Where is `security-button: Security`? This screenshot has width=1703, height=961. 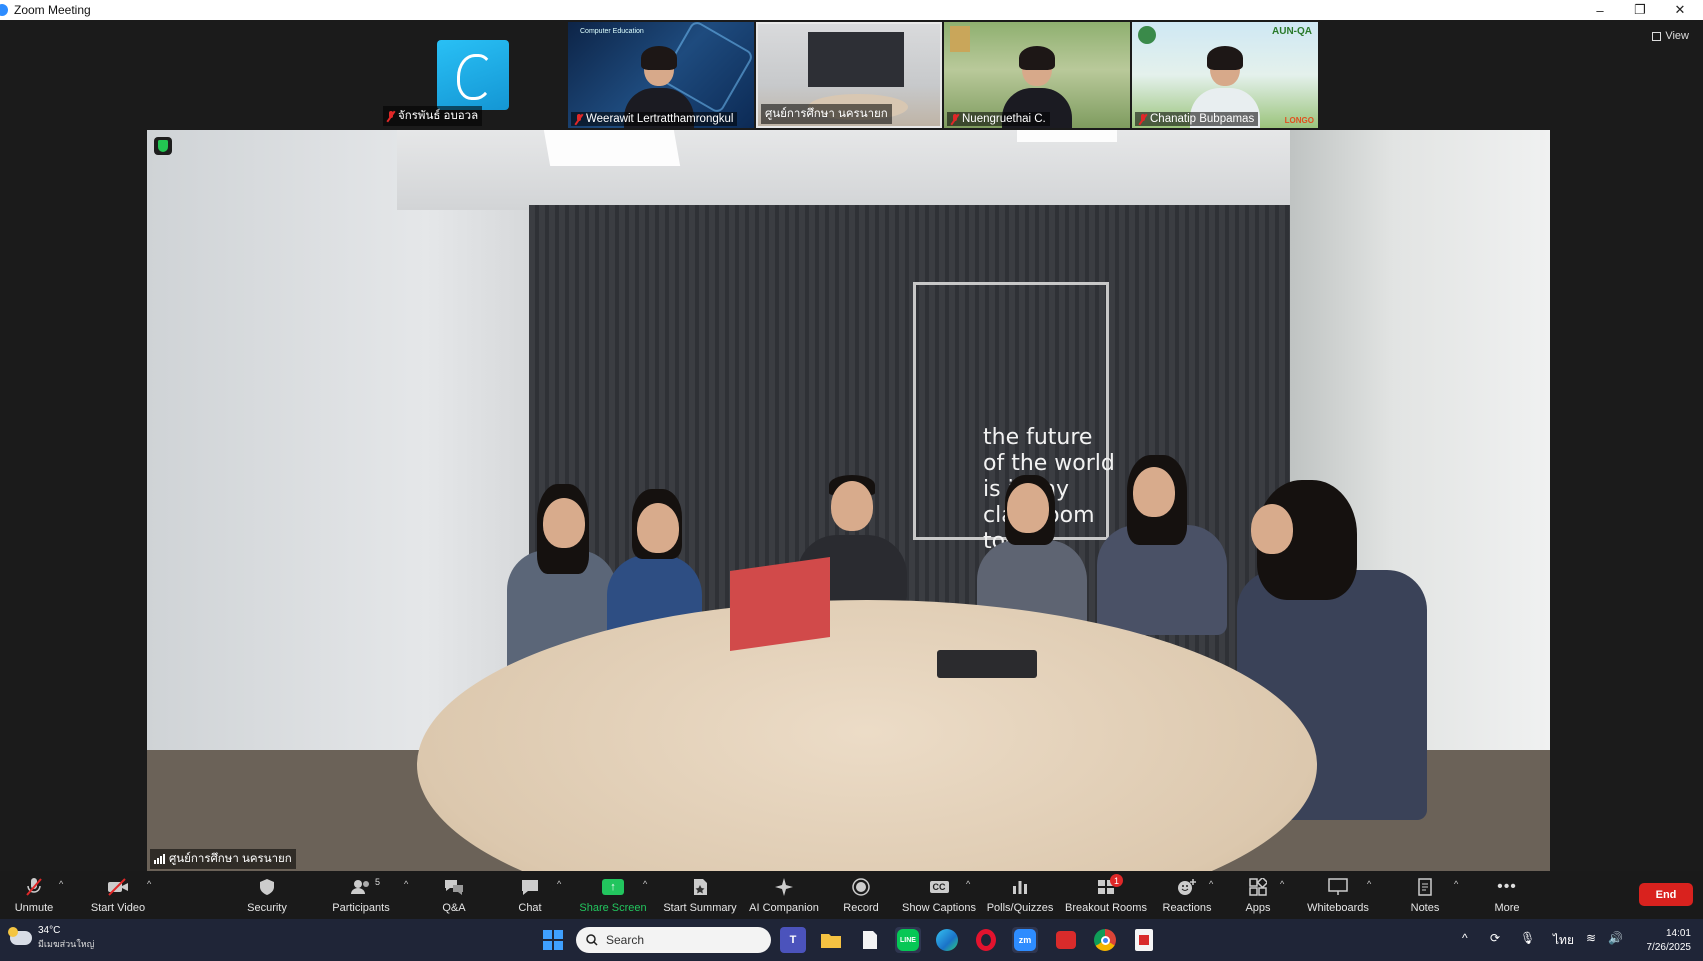 security-button: Security is located at coordinates (267, 895).